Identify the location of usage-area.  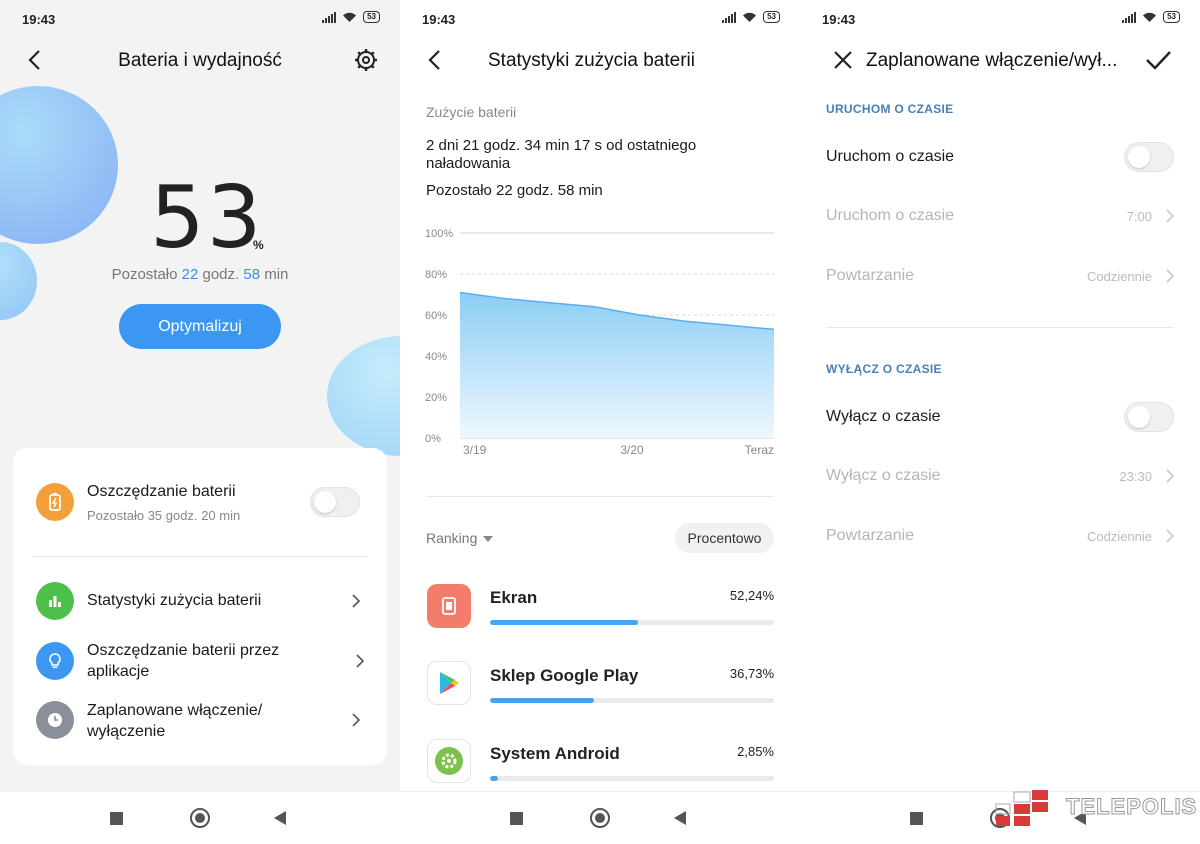
(617, 365).